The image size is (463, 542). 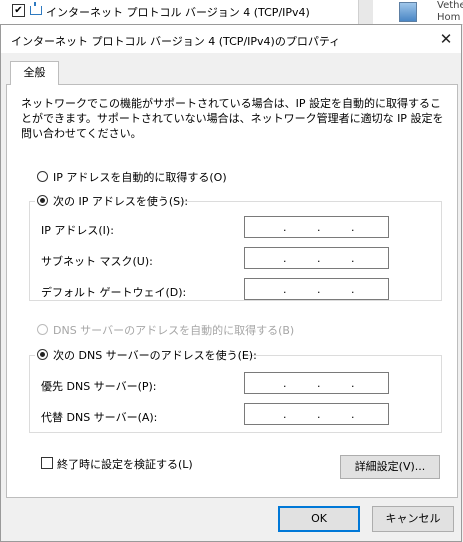 I want to click on close-icon: ✕, so click(x=446, y=39).